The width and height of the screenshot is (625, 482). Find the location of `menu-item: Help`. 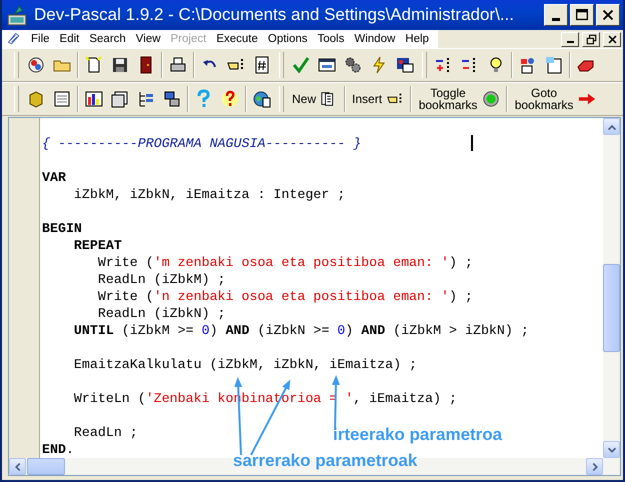

menu-item: Help is located at coordinates (417, 39).